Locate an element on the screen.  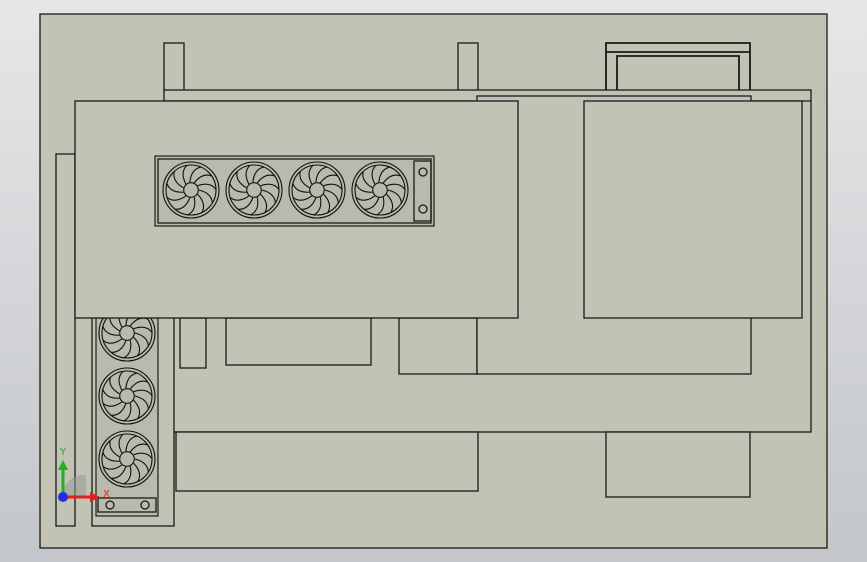
slot-bracket-left is located at coordinates (193, 343).